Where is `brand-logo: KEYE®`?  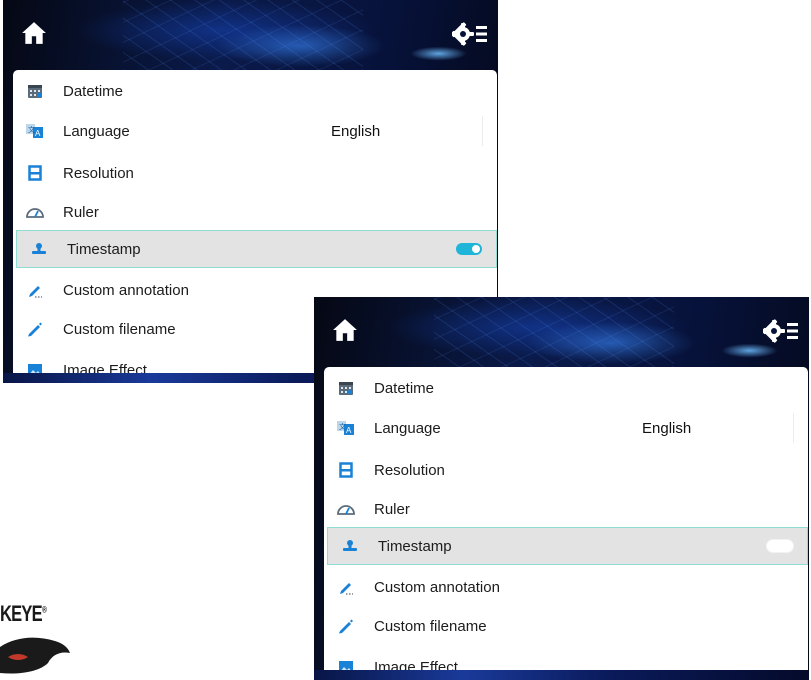 brand-logo: KEYE® is located at coordinates (37, 637).